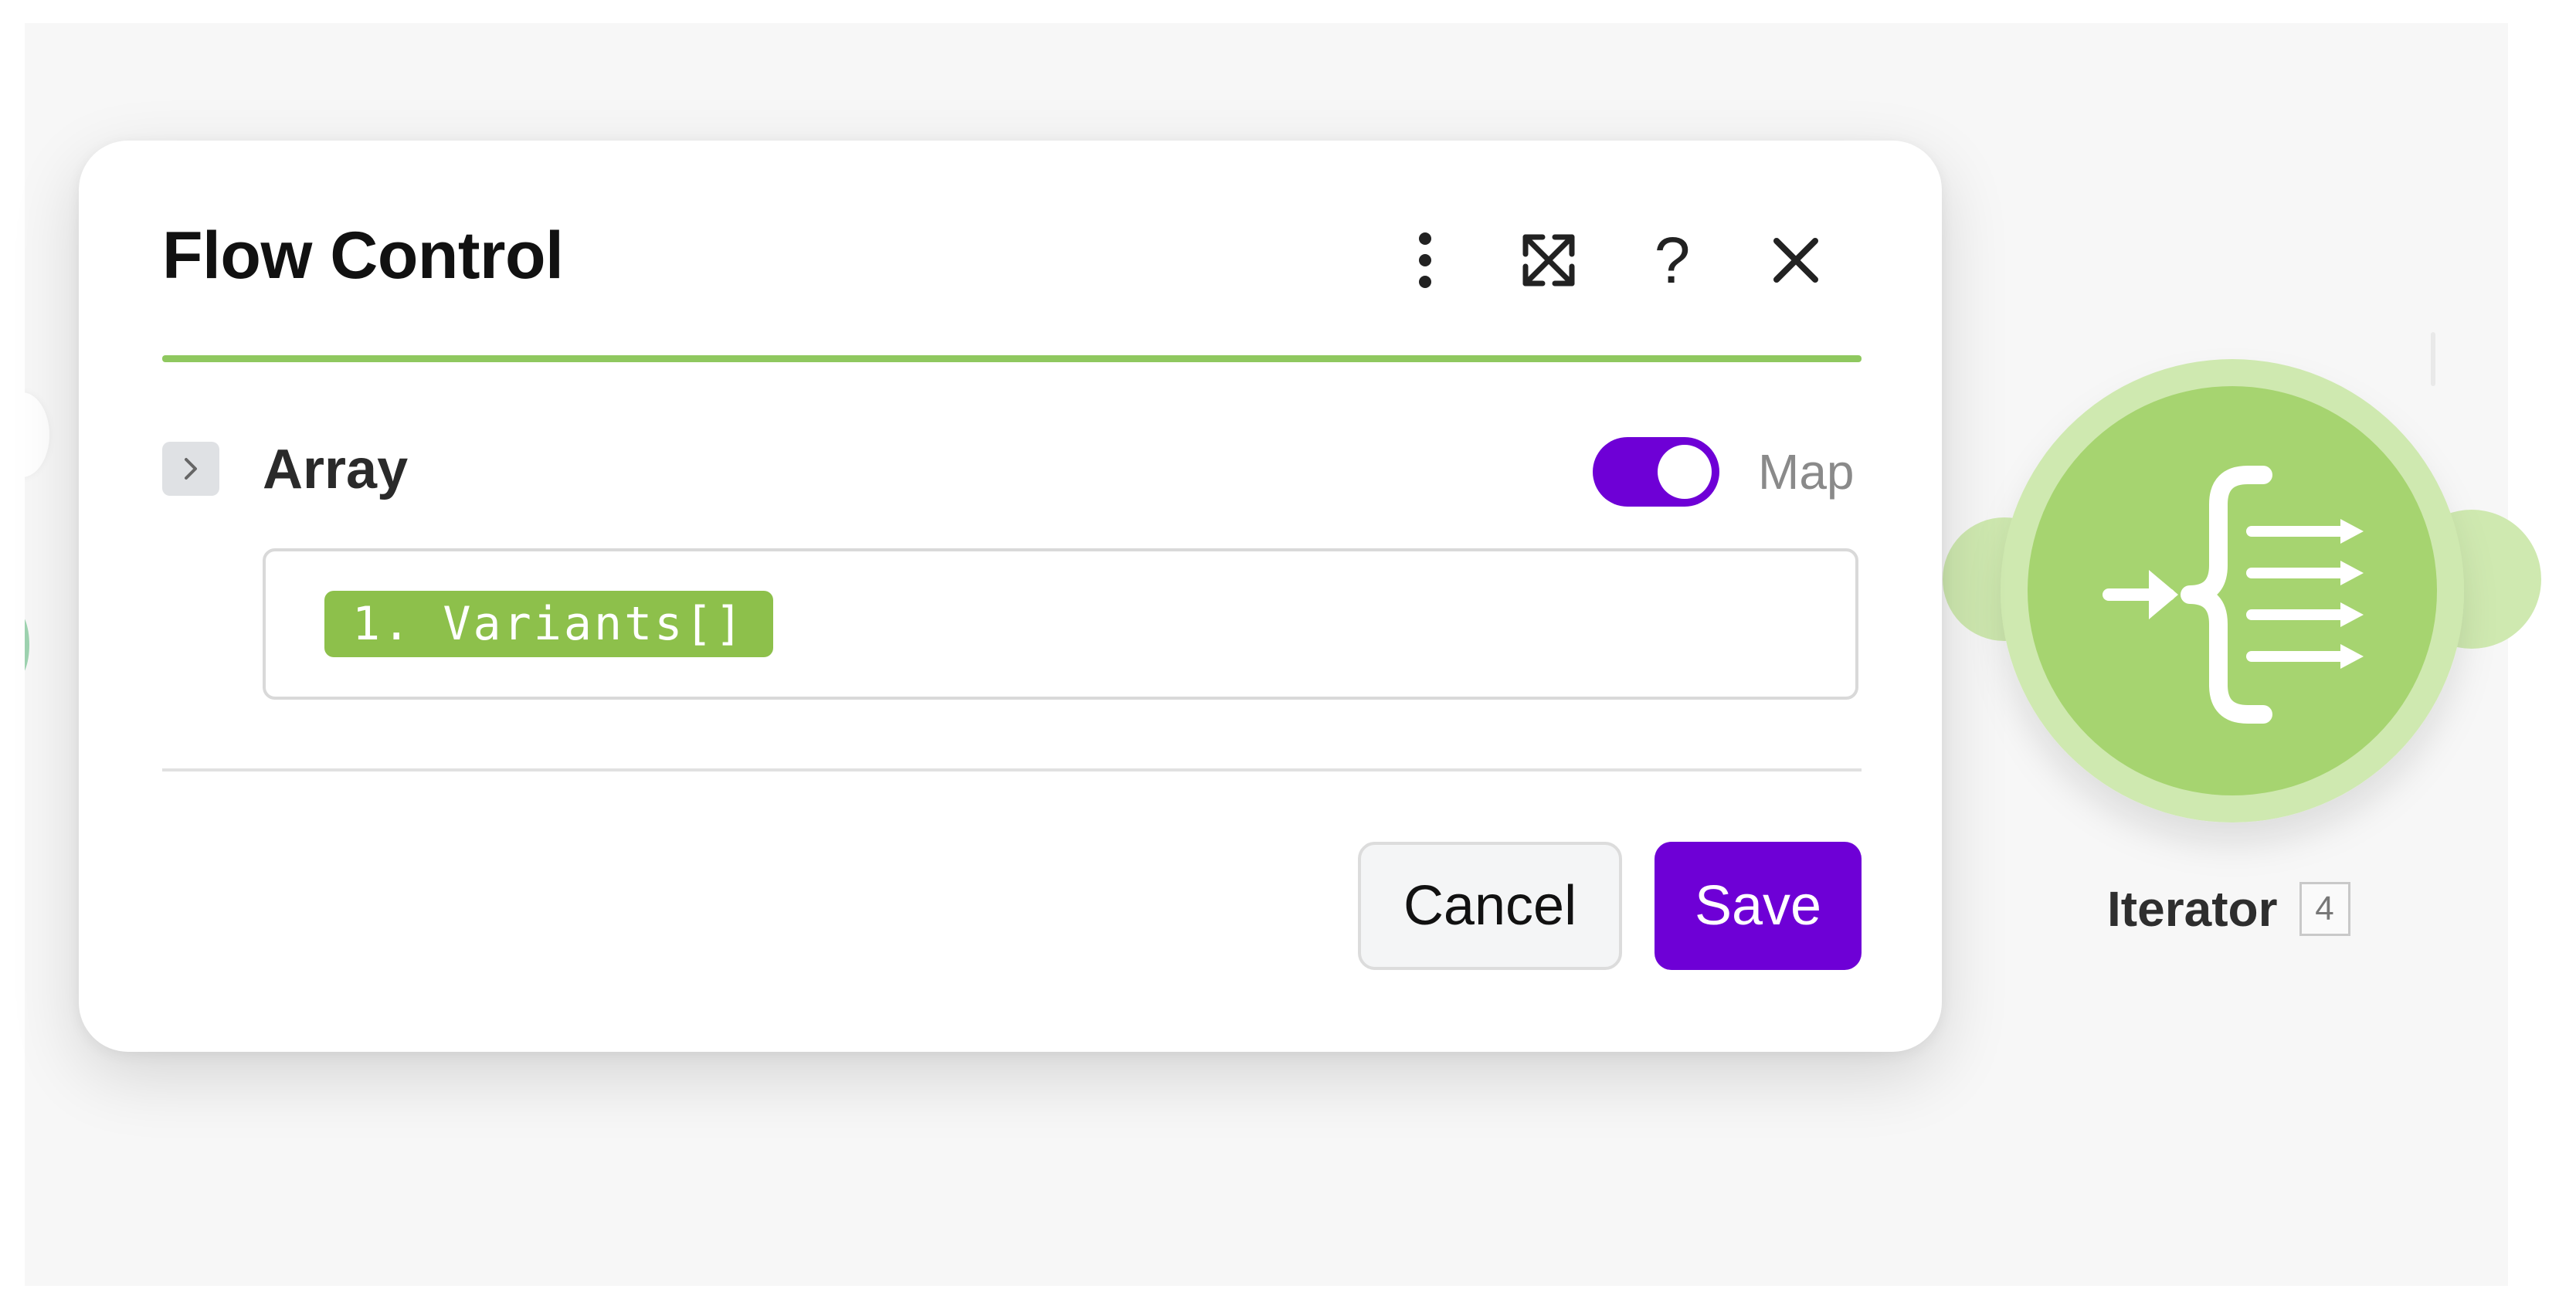 This screenshot has width=2576, height=1309. I want to click on iterator-module-graphic, so click(2242, 590).